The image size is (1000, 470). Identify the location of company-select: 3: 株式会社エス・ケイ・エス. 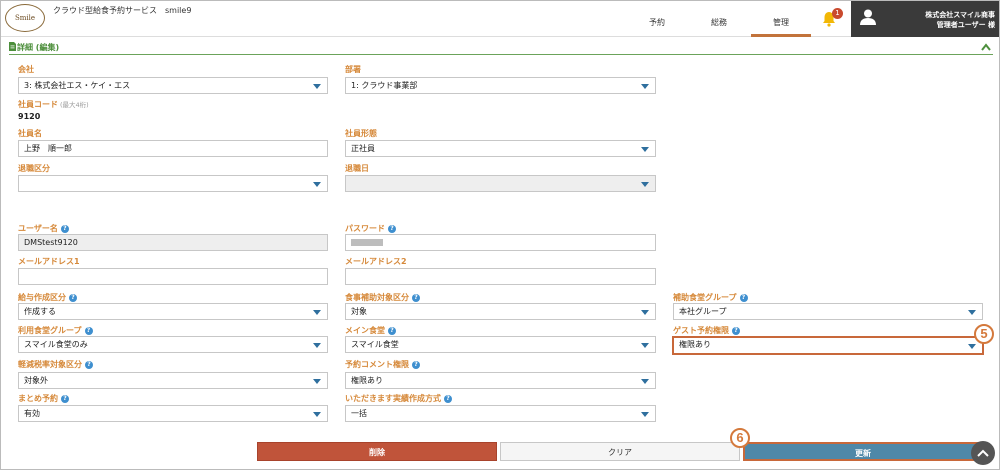
(173, 85).